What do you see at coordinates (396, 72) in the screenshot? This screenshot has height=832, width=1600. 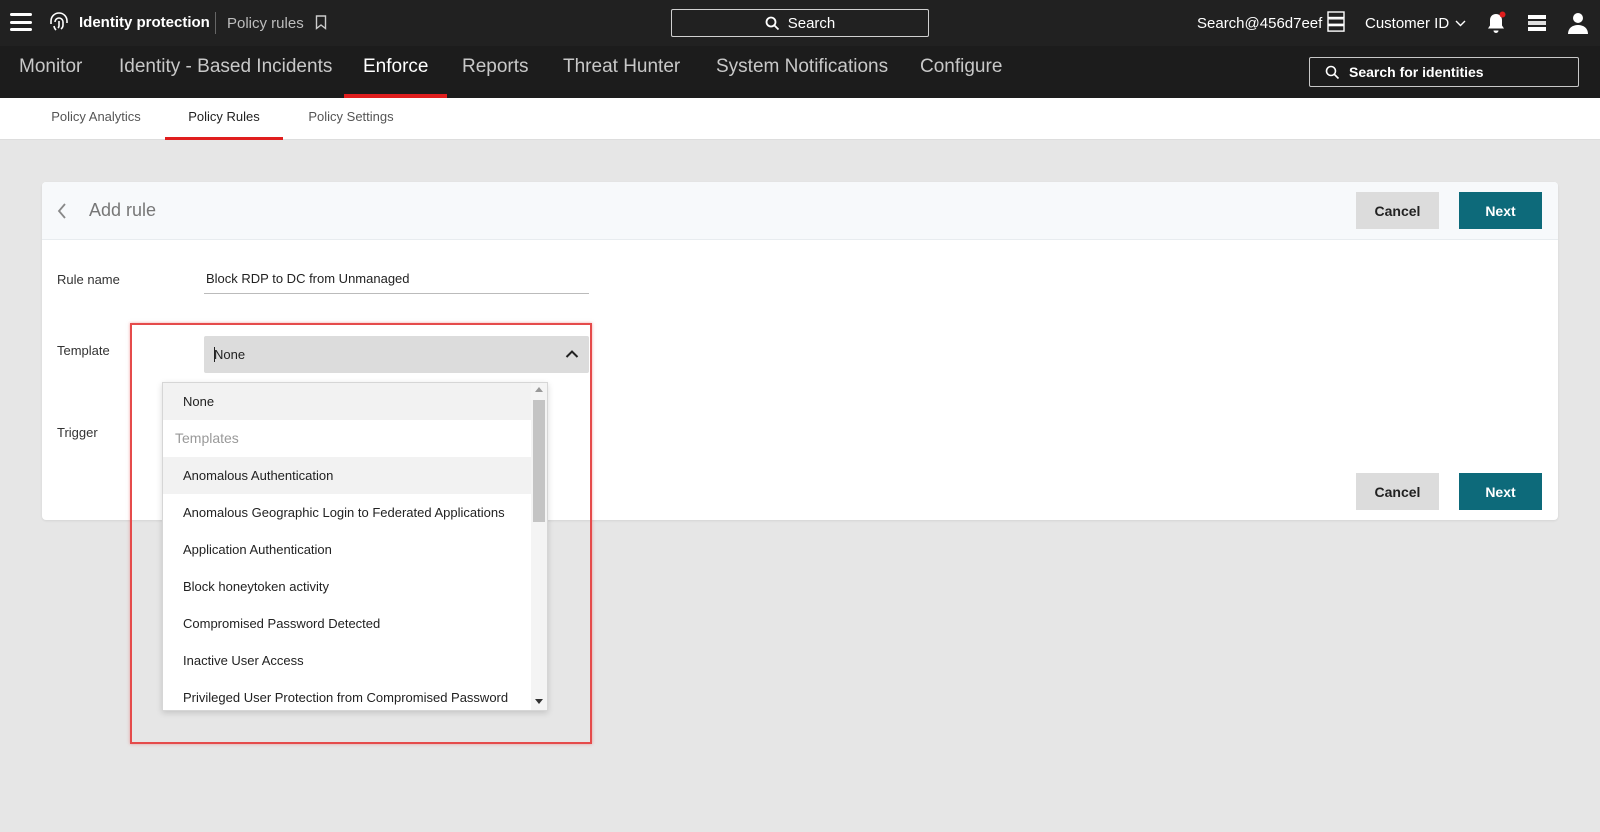 I see `nav-tab-enforce: Enforce` at bounding box center [396, 72].